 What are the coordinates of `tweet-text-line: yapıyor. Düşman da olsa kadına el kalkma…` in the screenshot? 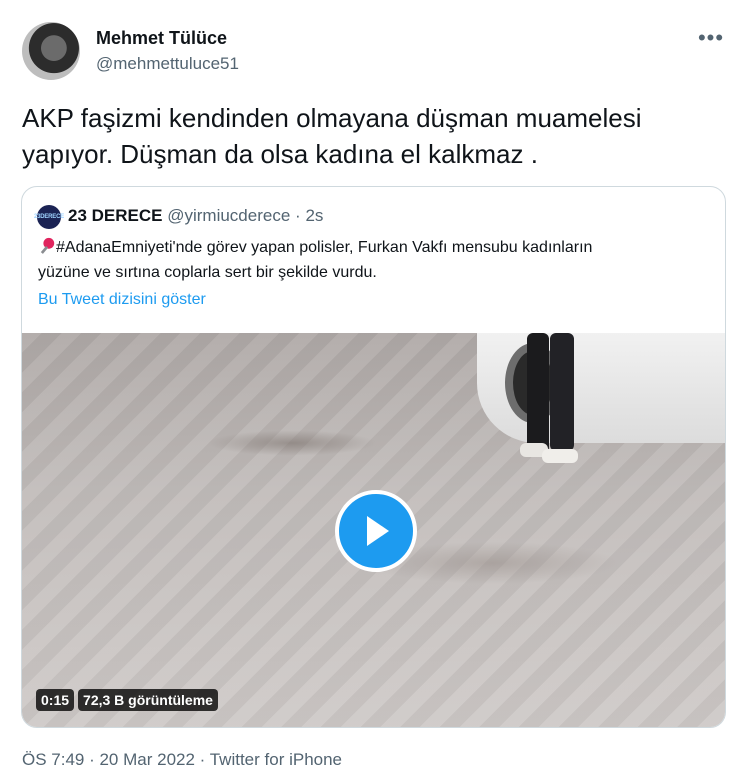 It's located at (280, 154).